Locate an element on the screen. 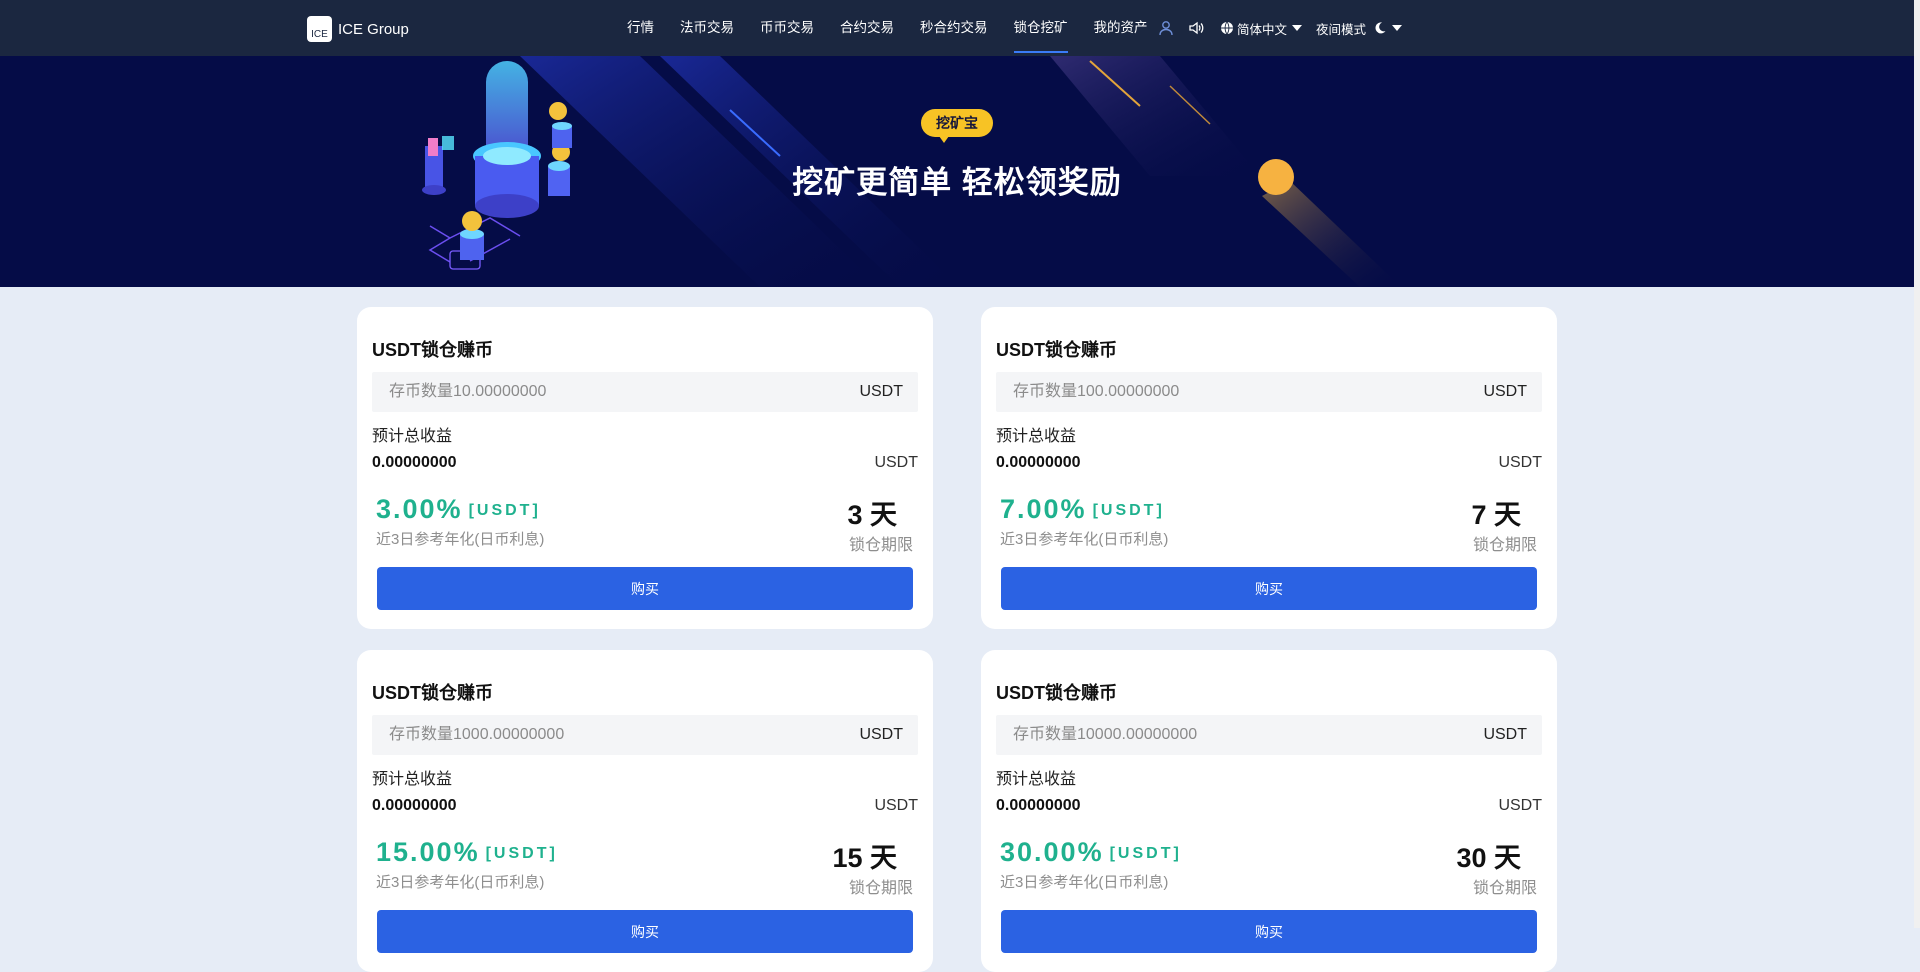 The height and width of the screenshot is (972, 1920). user-icon is located at coordinates (1166, 28).